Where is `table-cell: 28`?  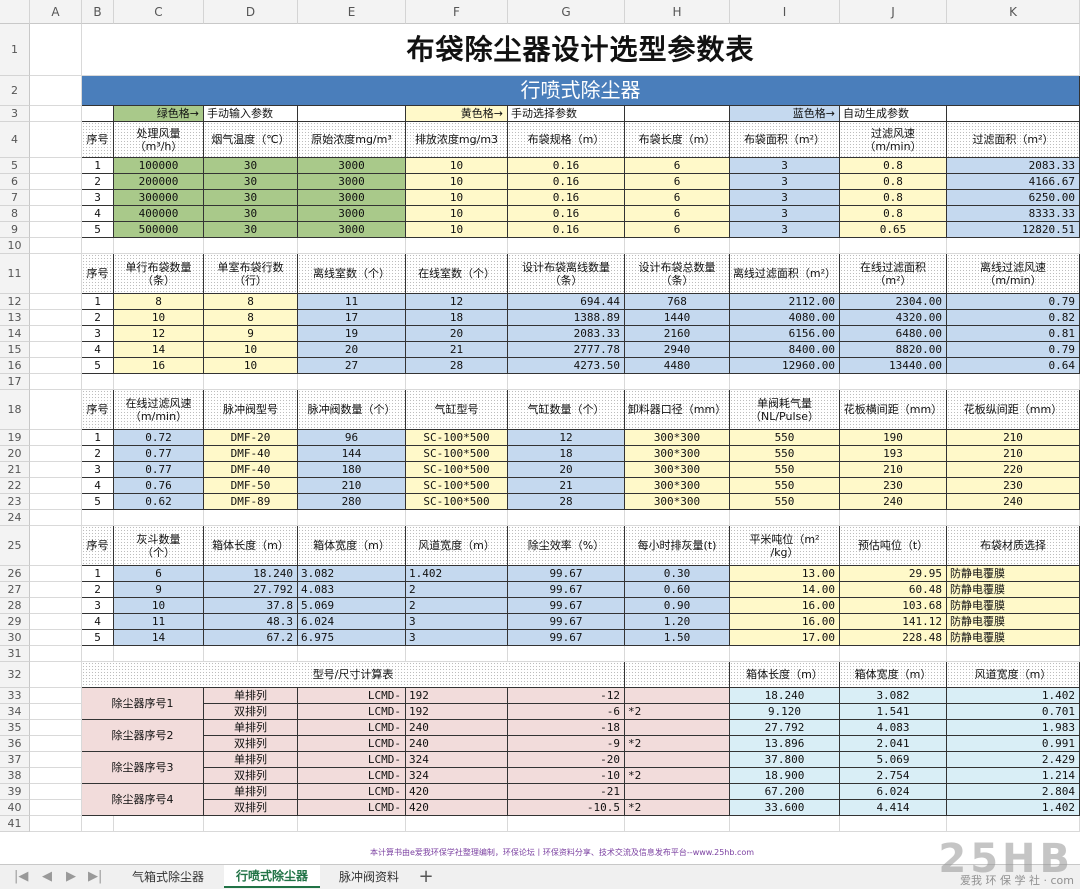 table-cell: 28 is located at coordinates (457, 366).